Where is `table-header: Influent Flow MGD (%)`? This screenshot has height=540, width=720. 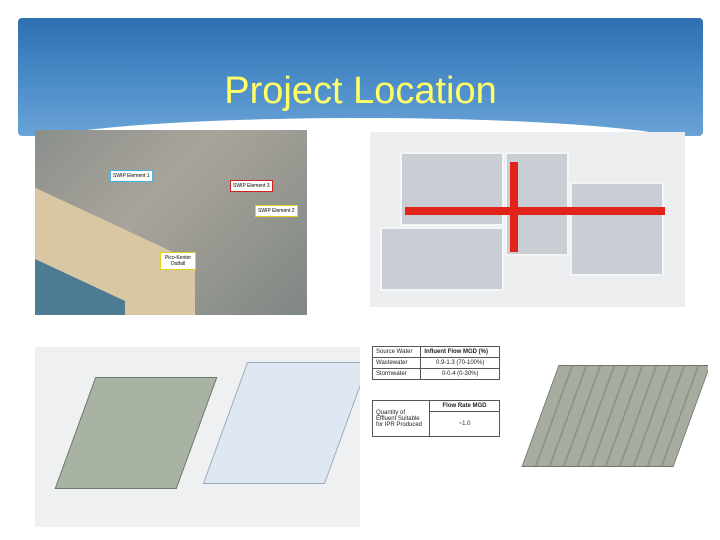
table-header: Influent Flow MGD (%) is located at coordinates (460, 352).